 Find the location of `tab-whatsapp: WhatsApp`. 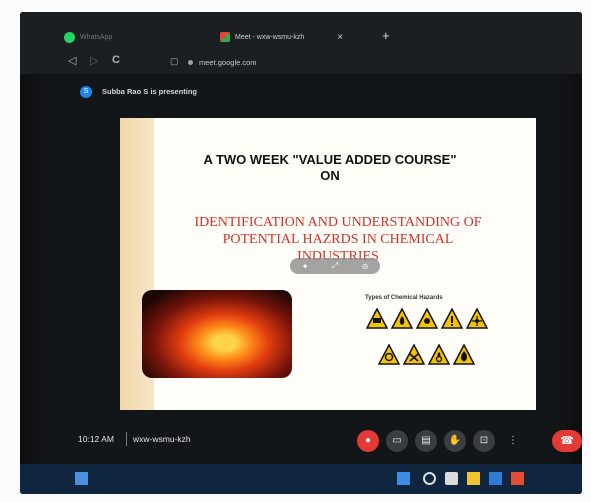

tab-whatsapp: WhatsApp is located at coordinates (88, 37).